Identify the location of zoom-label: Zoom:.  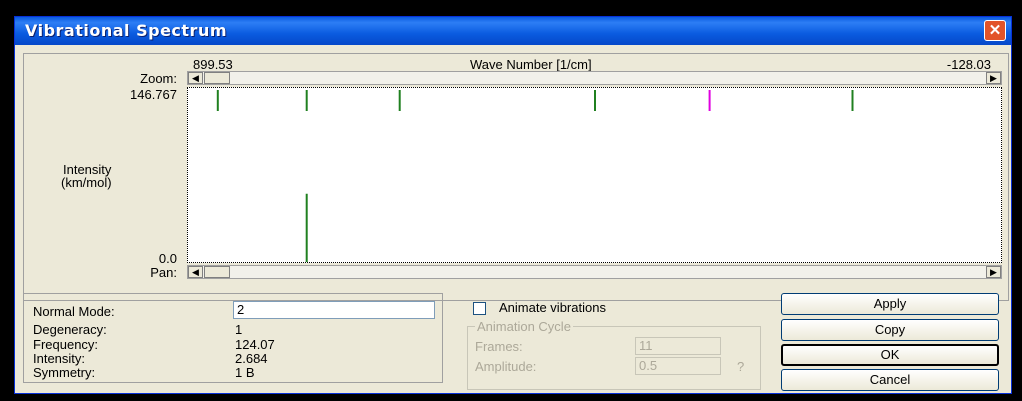
(158, 78).